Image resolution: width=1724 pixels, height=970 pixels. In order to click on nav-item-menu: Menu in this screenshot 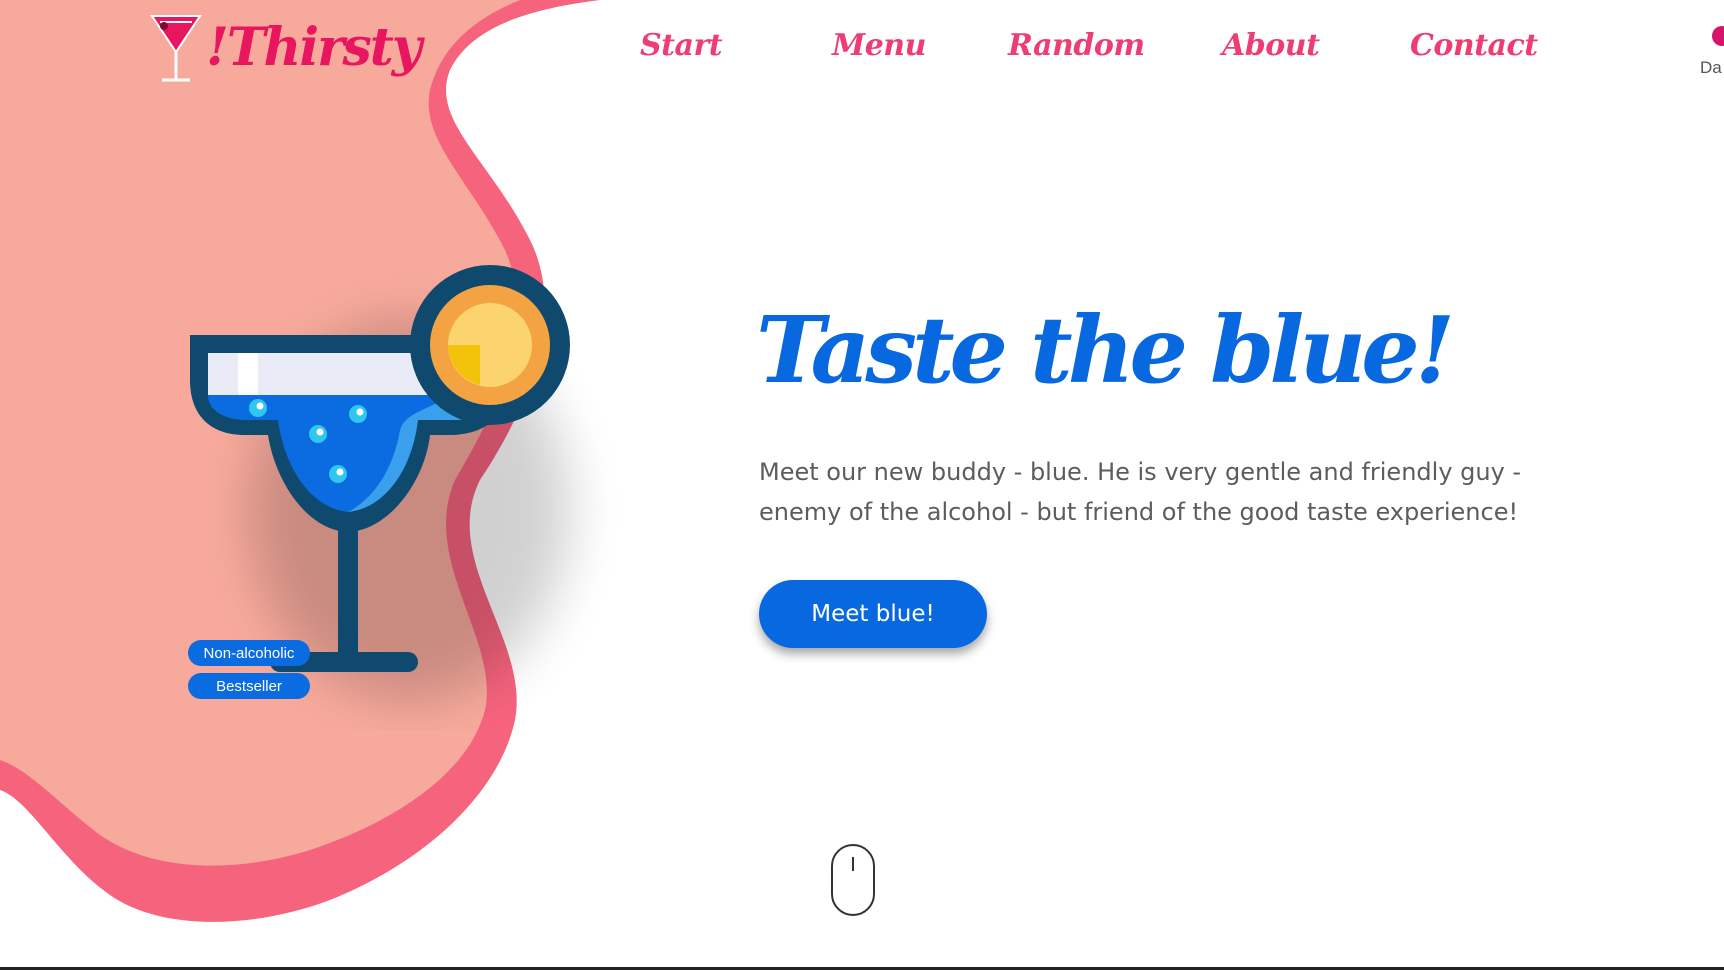, I will do `click(879, 45)`.